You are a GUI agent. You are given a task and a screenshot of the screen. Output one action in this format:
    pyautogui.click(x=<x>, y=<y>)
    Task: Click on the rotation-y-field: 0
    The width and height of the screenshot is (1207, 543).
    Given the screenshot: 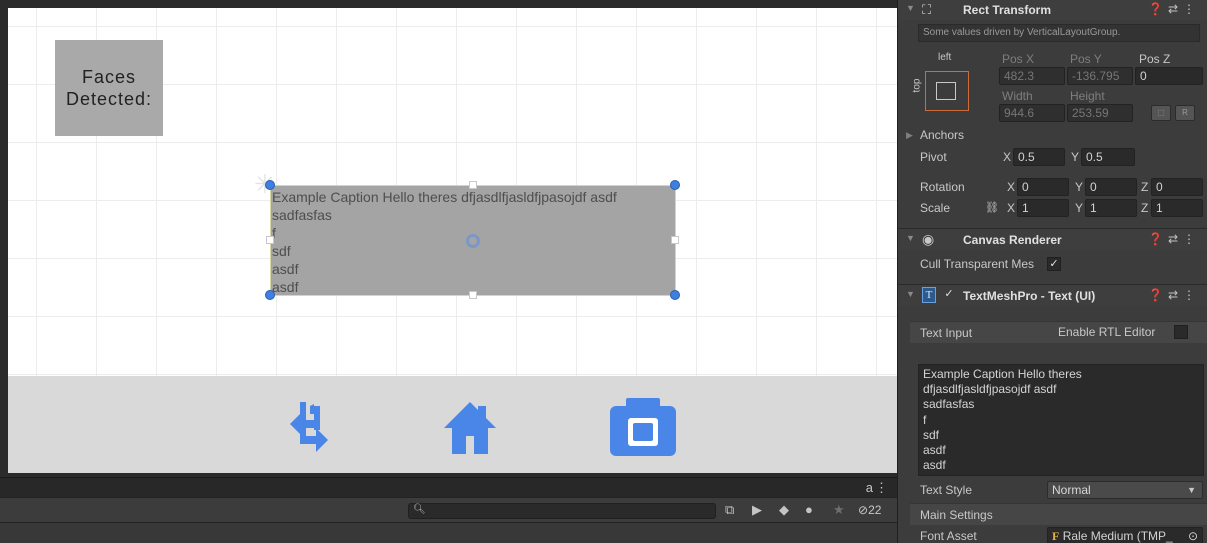 What is the action you would take?
    pyautogui.click(x=1111, y=187)
    